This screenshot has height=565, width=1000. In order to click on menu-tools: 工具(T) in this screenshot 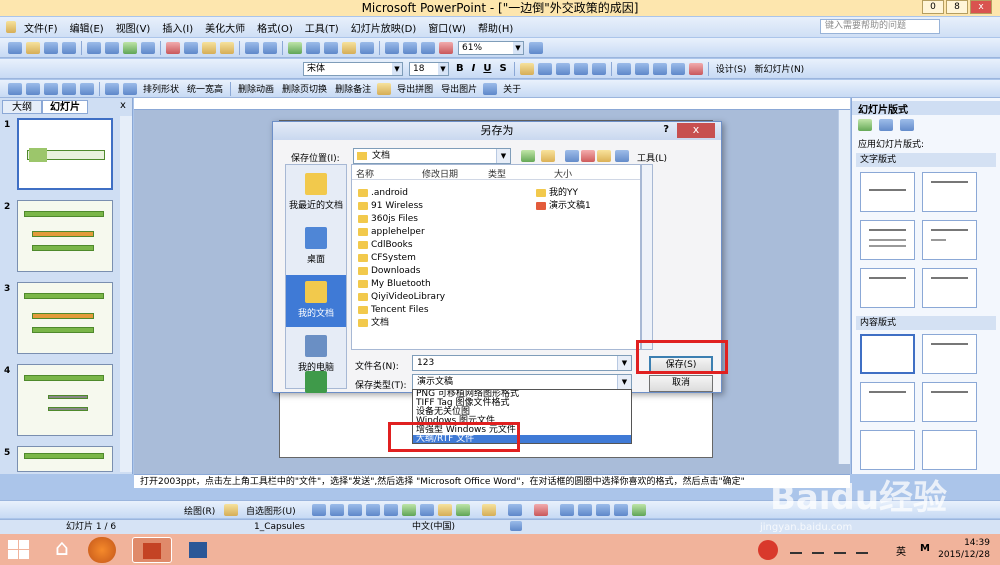, I will do `click(322, 27)`.